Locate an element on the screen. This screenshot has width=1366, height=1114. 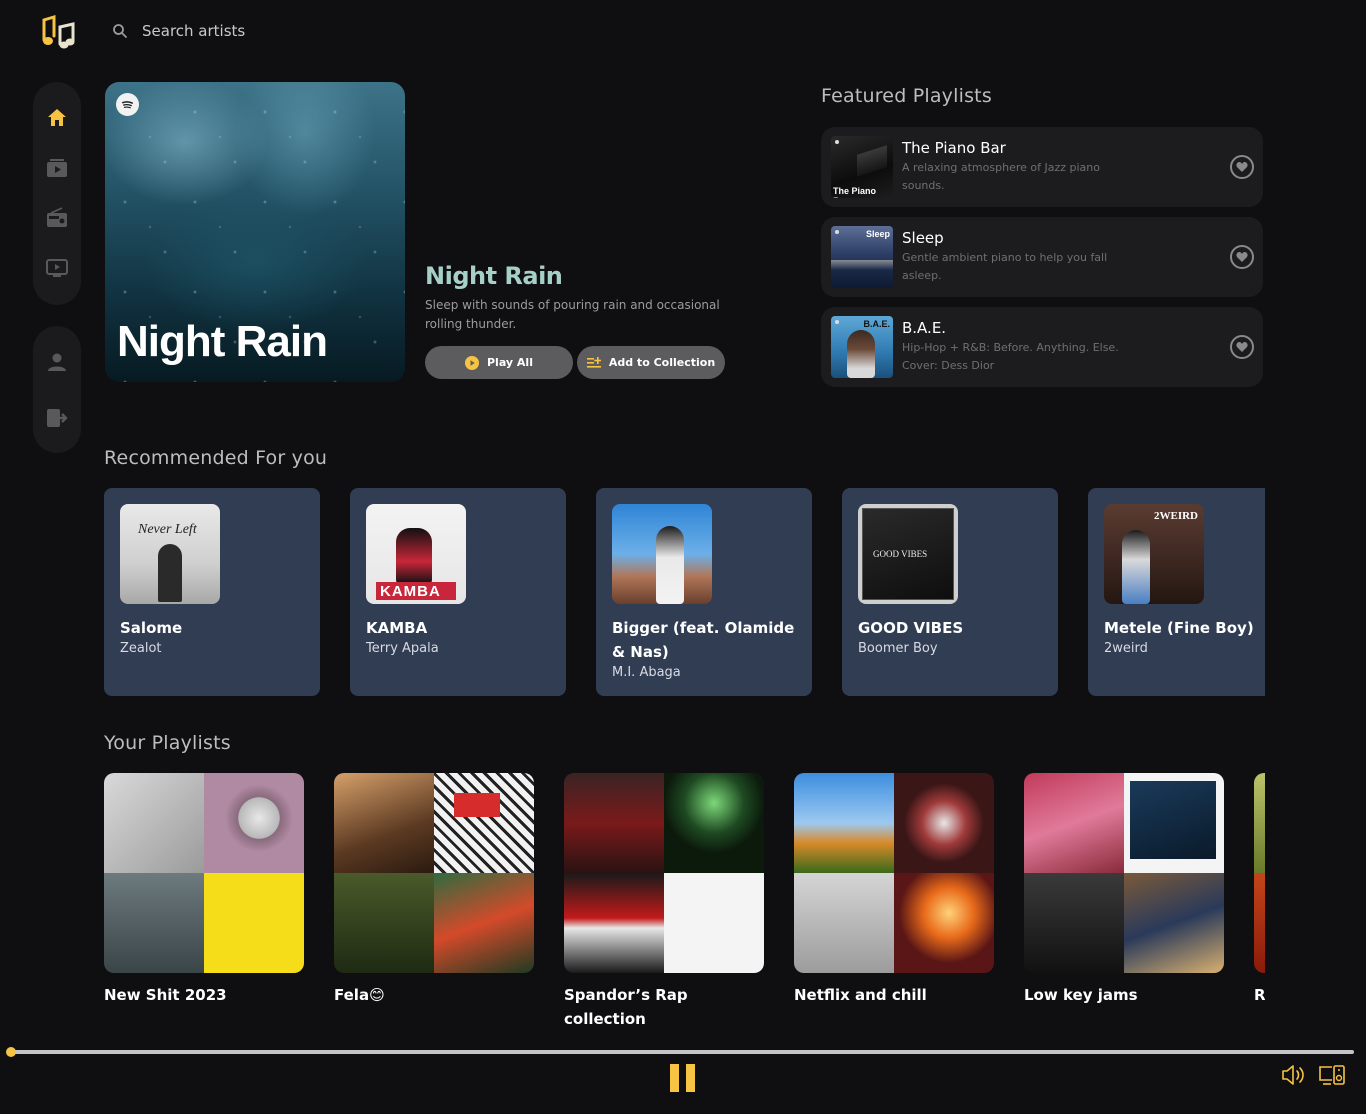
hero-cover-art: Night Rain is located at coordinates (255, 232).